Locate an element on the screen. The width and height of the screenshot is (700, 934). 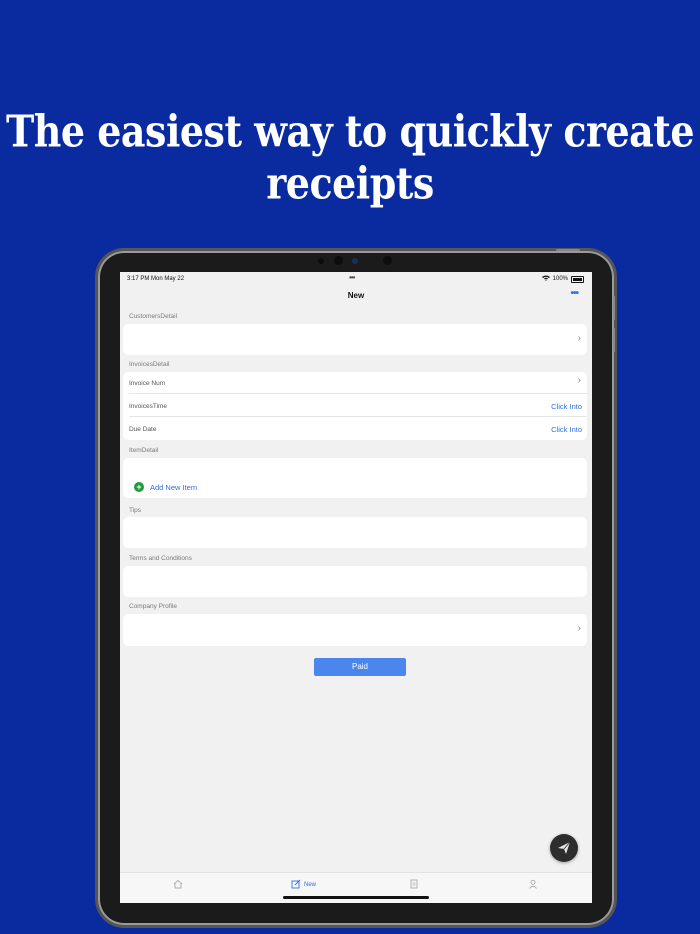
send-button is located at coordinates (564, 848).